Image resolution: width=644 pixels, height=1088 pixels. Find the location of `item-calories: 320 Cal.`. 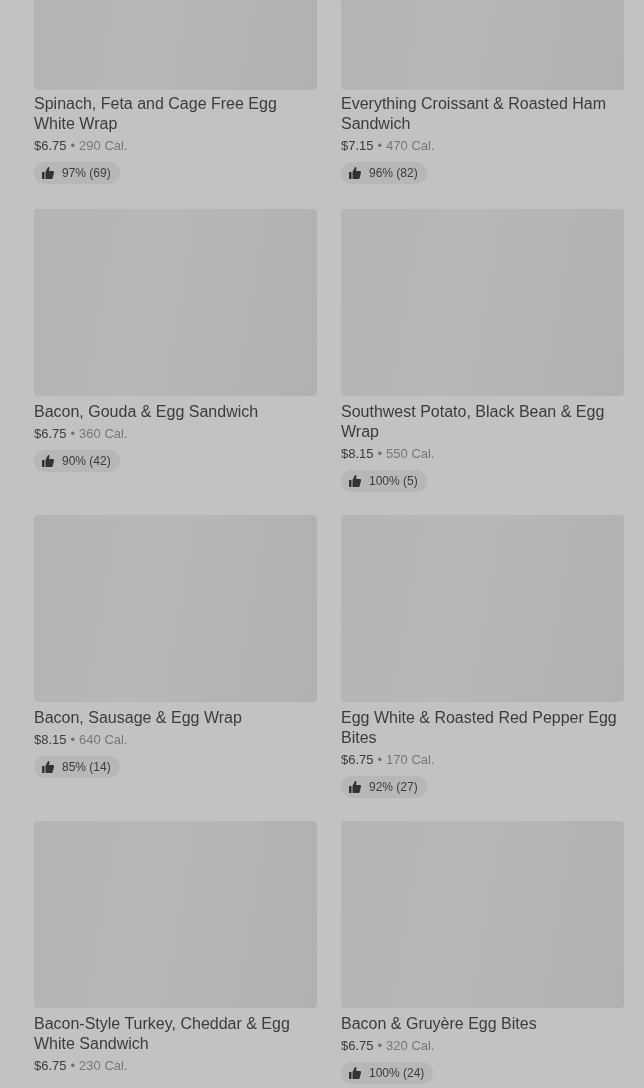

item-calories: 320 Cal. is located at coordinates (410, 1046).